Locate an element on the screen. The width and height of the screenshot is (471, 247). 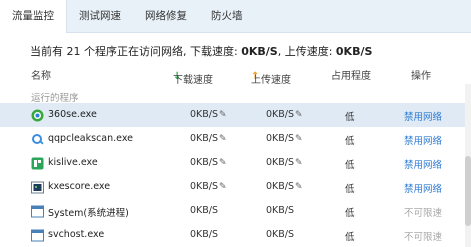
process-name: 360se.exe is located at coordinates (72, 114).